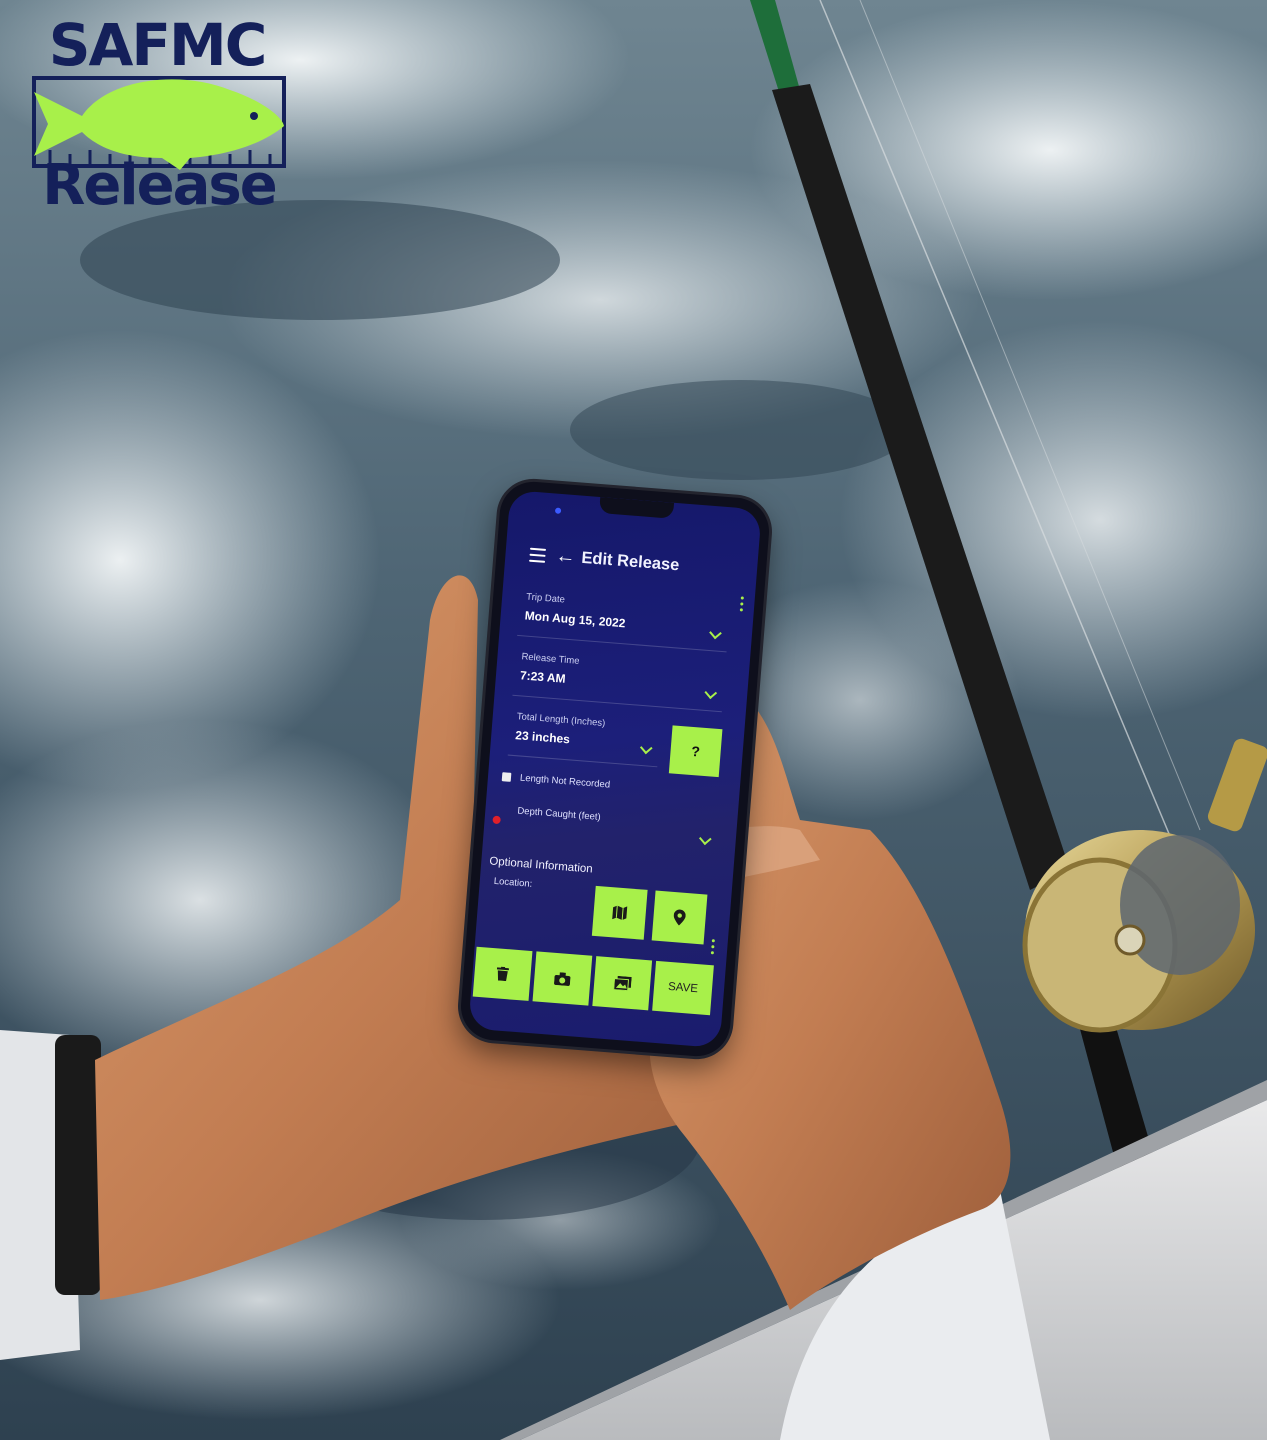  Describe the element at coordinates (695, 751) in the screenshot. I see `length-help-button: ?` at that location.